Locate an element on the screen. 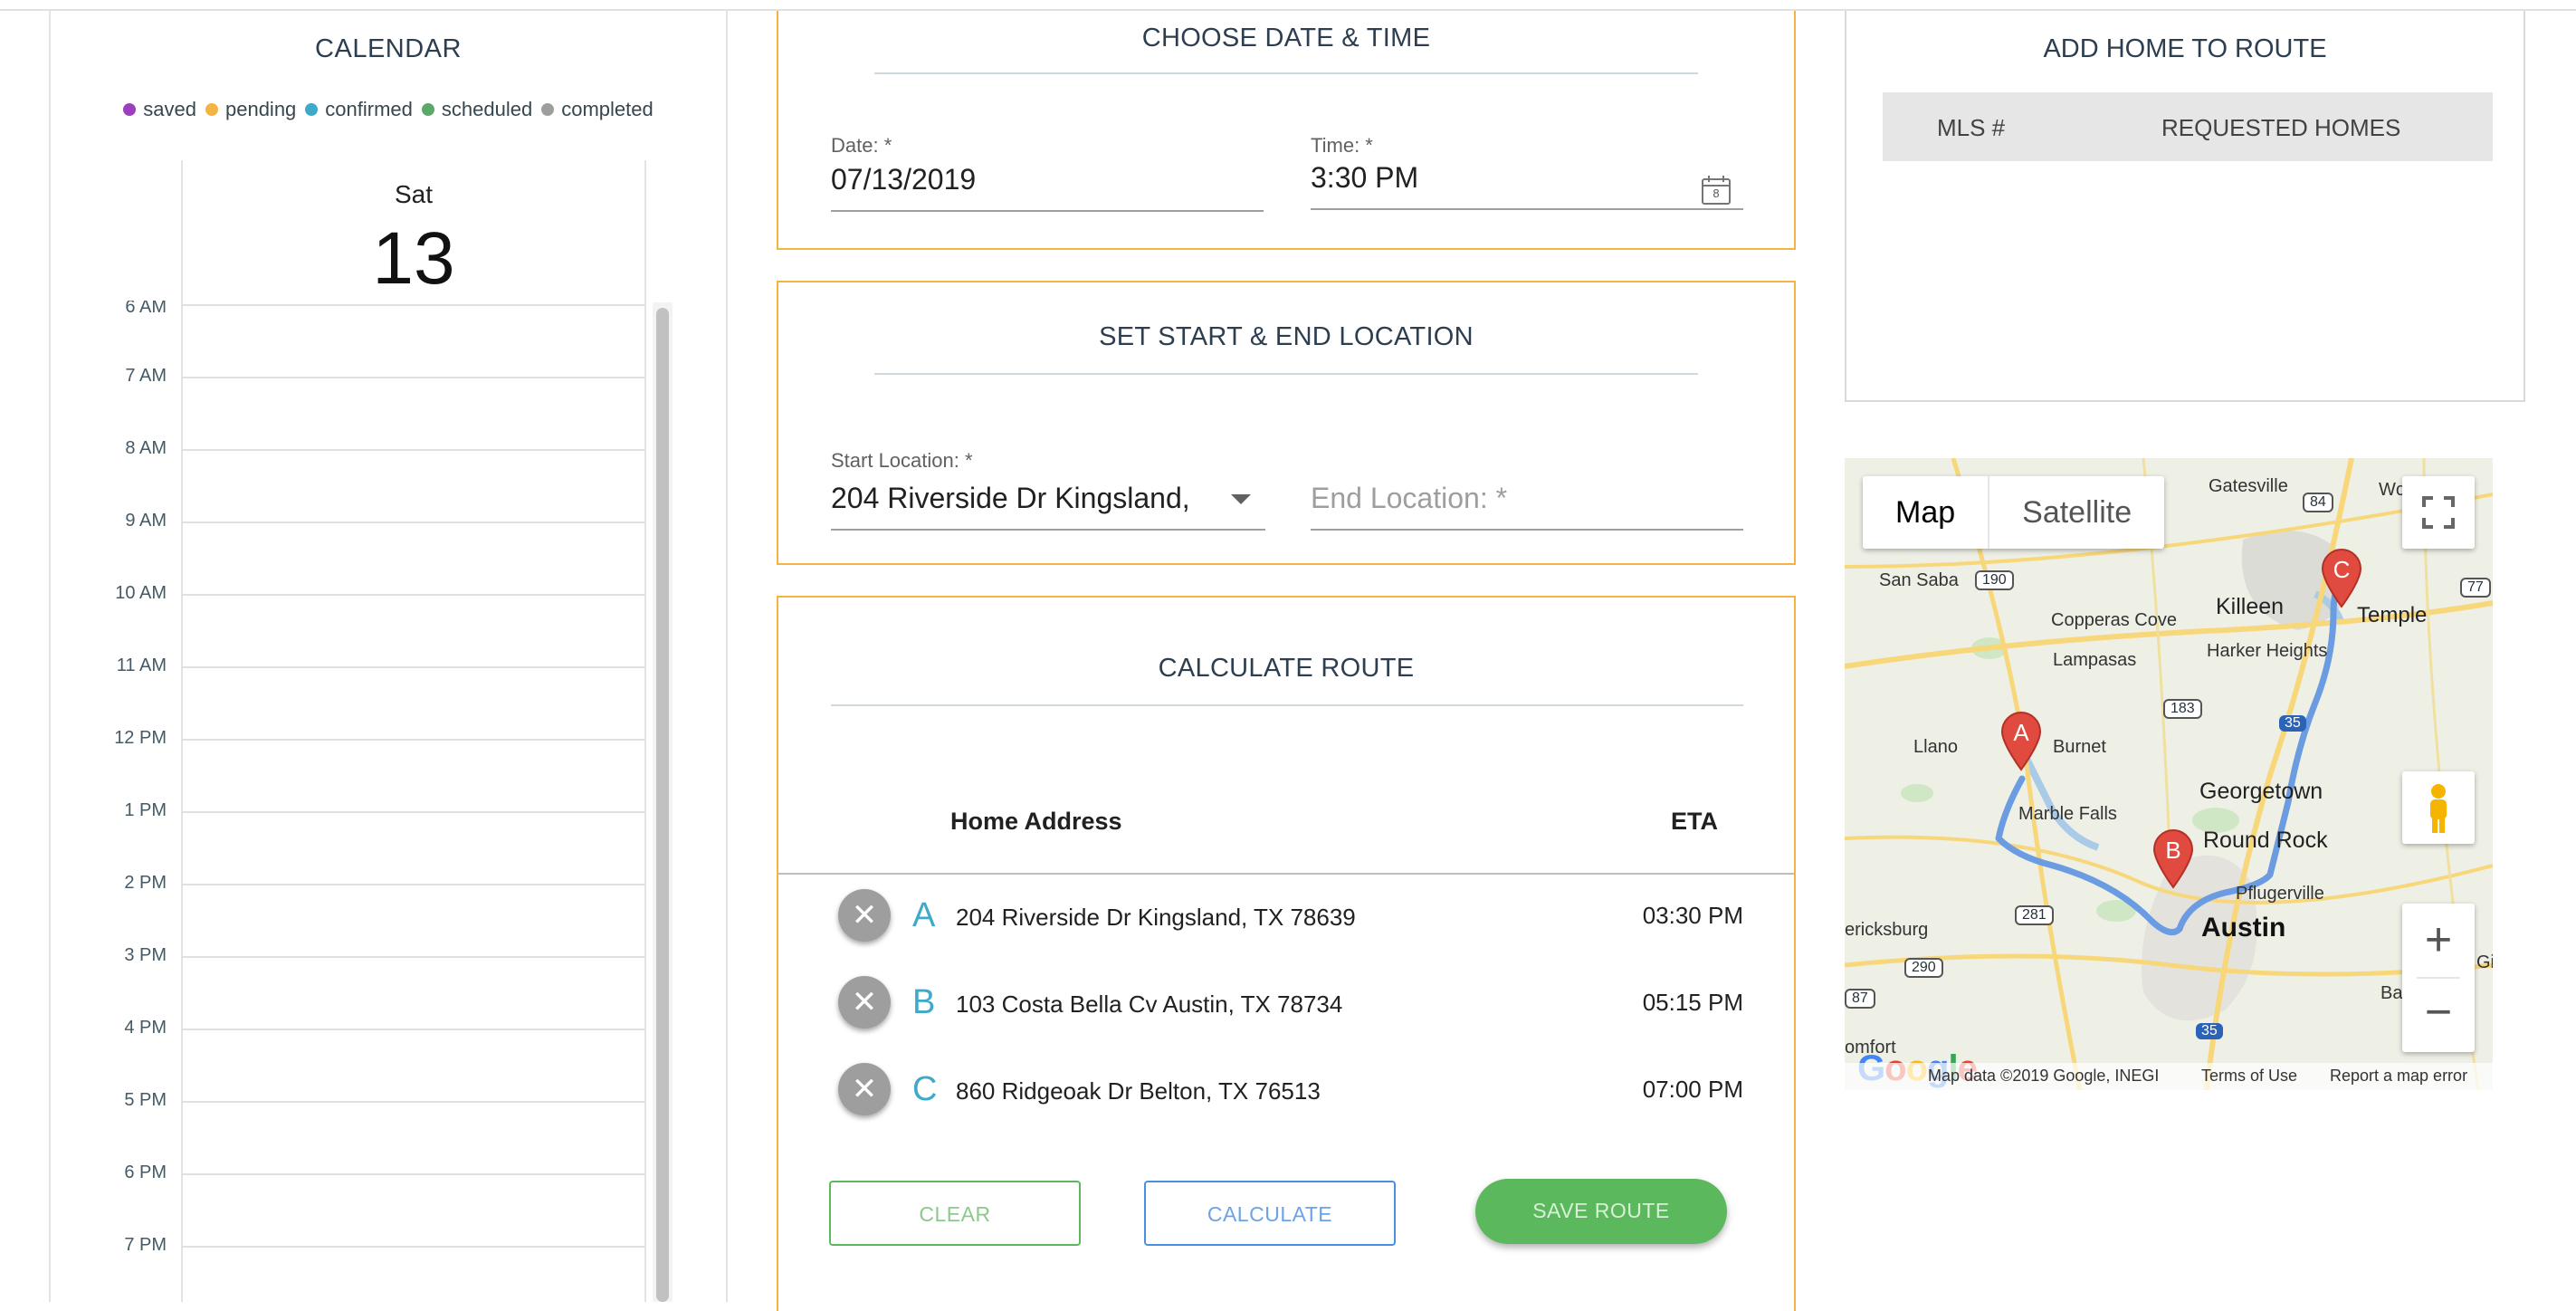  map-label: Pflugerville is located at coordinates (2280, 894).